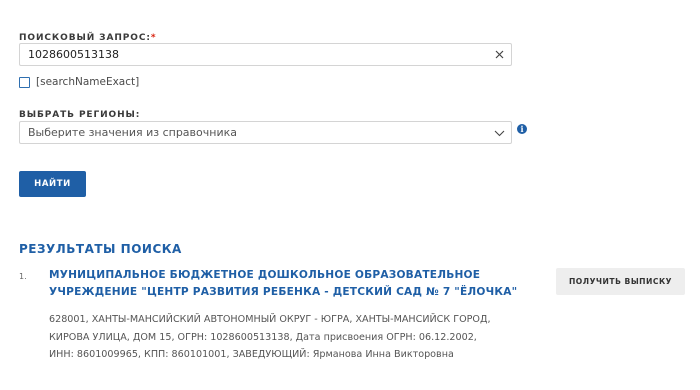  I want to click on exact-match-option: [searchNameExact], so click(79, 82).